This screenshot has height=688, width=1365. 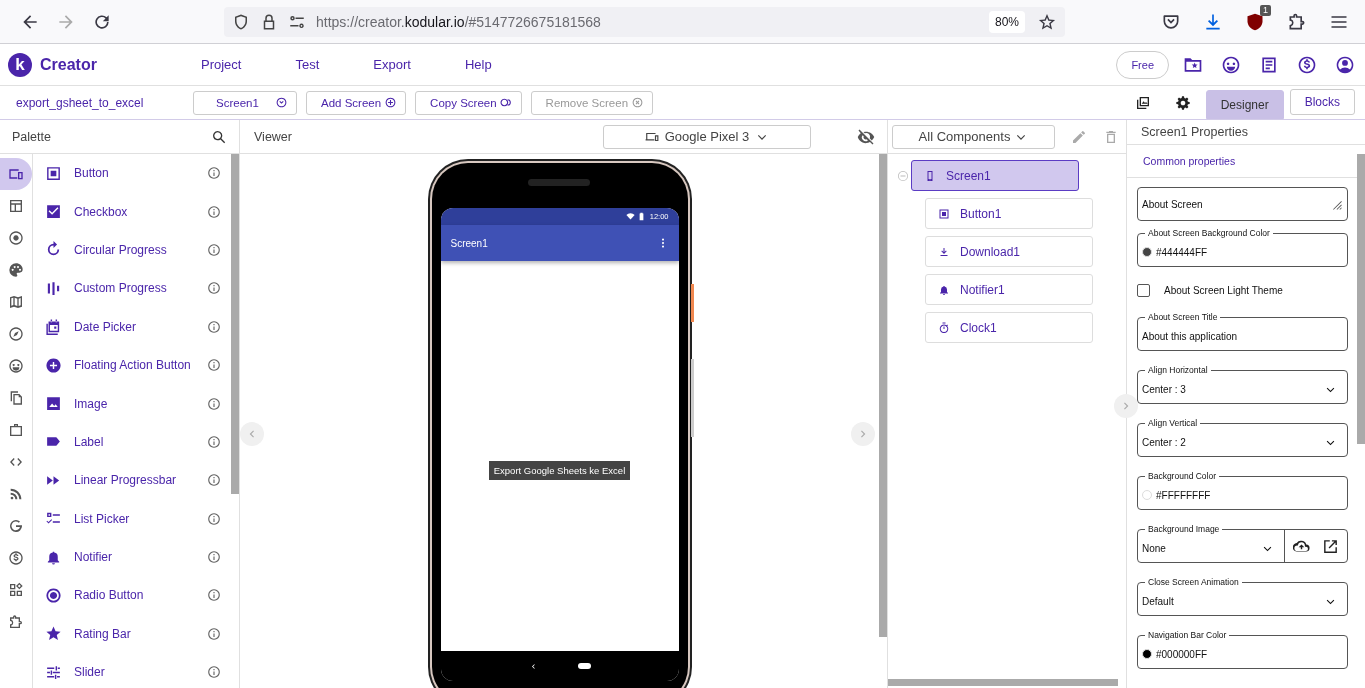 What do you see at coordinates (1009, 289) in the screenshot?
I see `tree-item: Notifier1` at bounding box center [1009, 289].